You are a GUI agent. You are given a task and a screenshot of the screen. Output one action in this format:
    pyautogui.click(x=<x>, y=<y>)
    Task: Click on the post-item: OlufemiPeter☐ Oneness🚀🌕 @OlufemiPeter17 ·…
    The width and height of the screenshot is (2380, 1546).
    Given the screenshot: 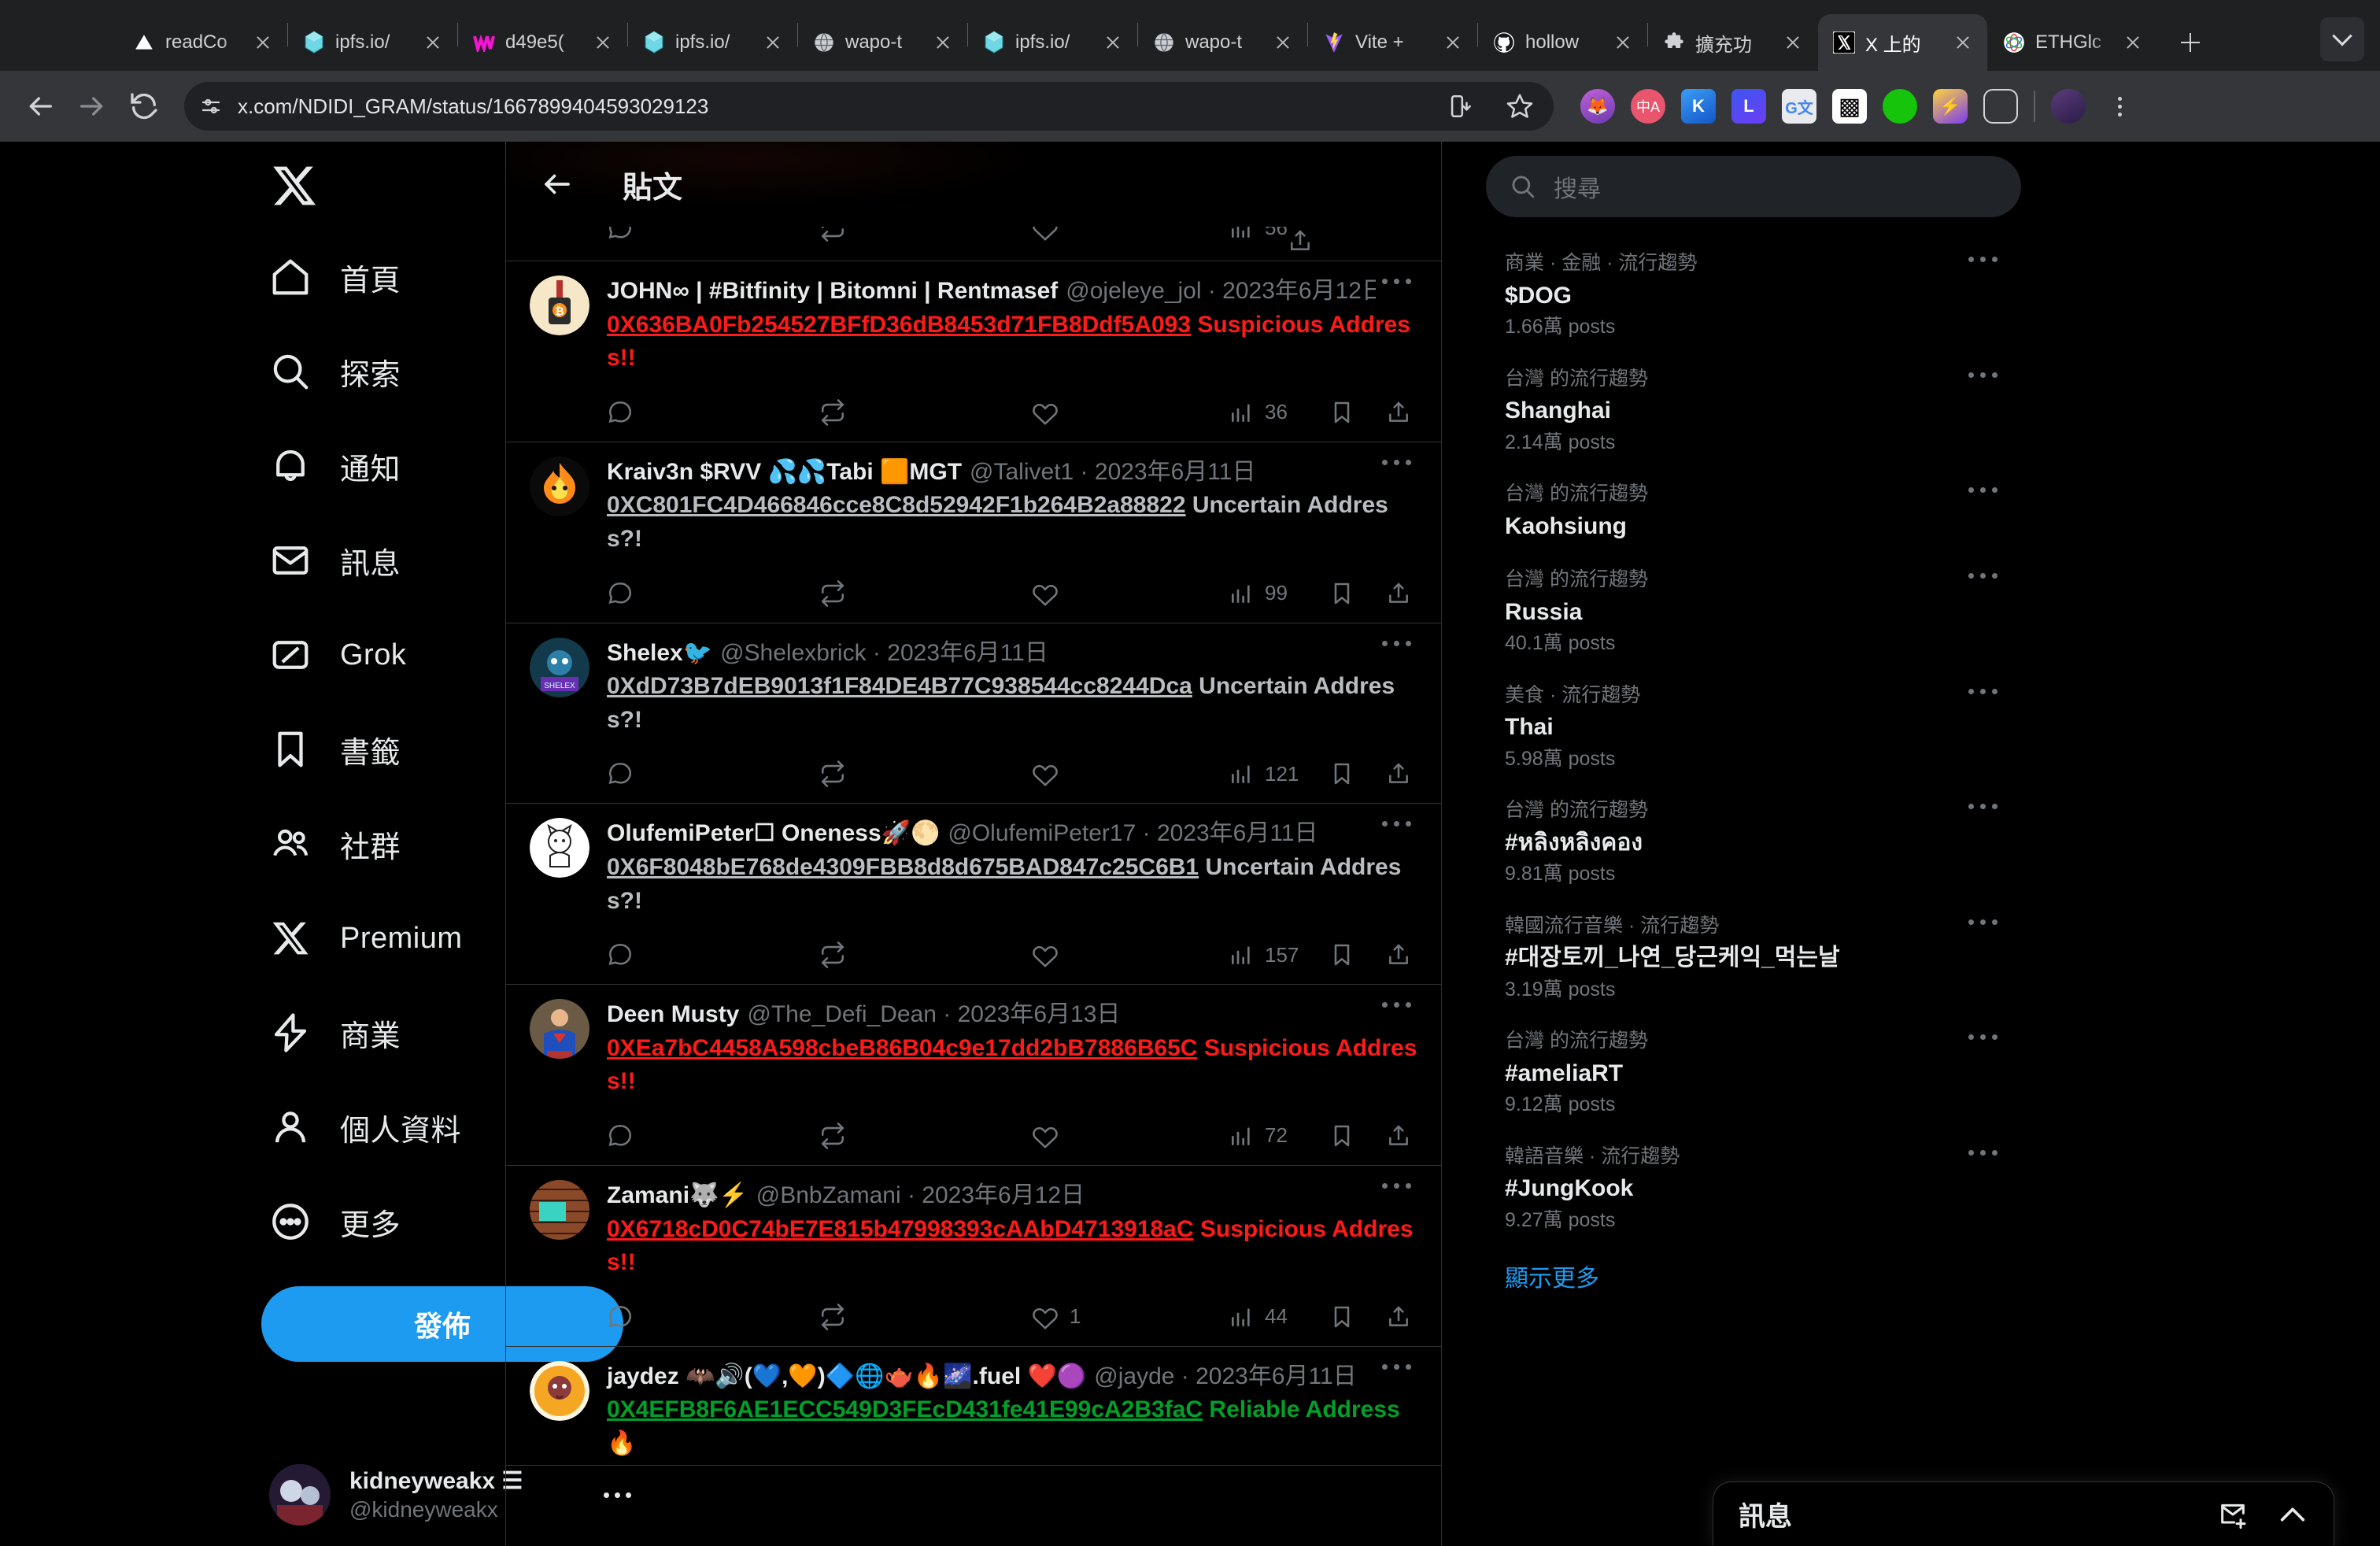 What is the action you would take?
    pyautogui.click(x=973, y=895)
    